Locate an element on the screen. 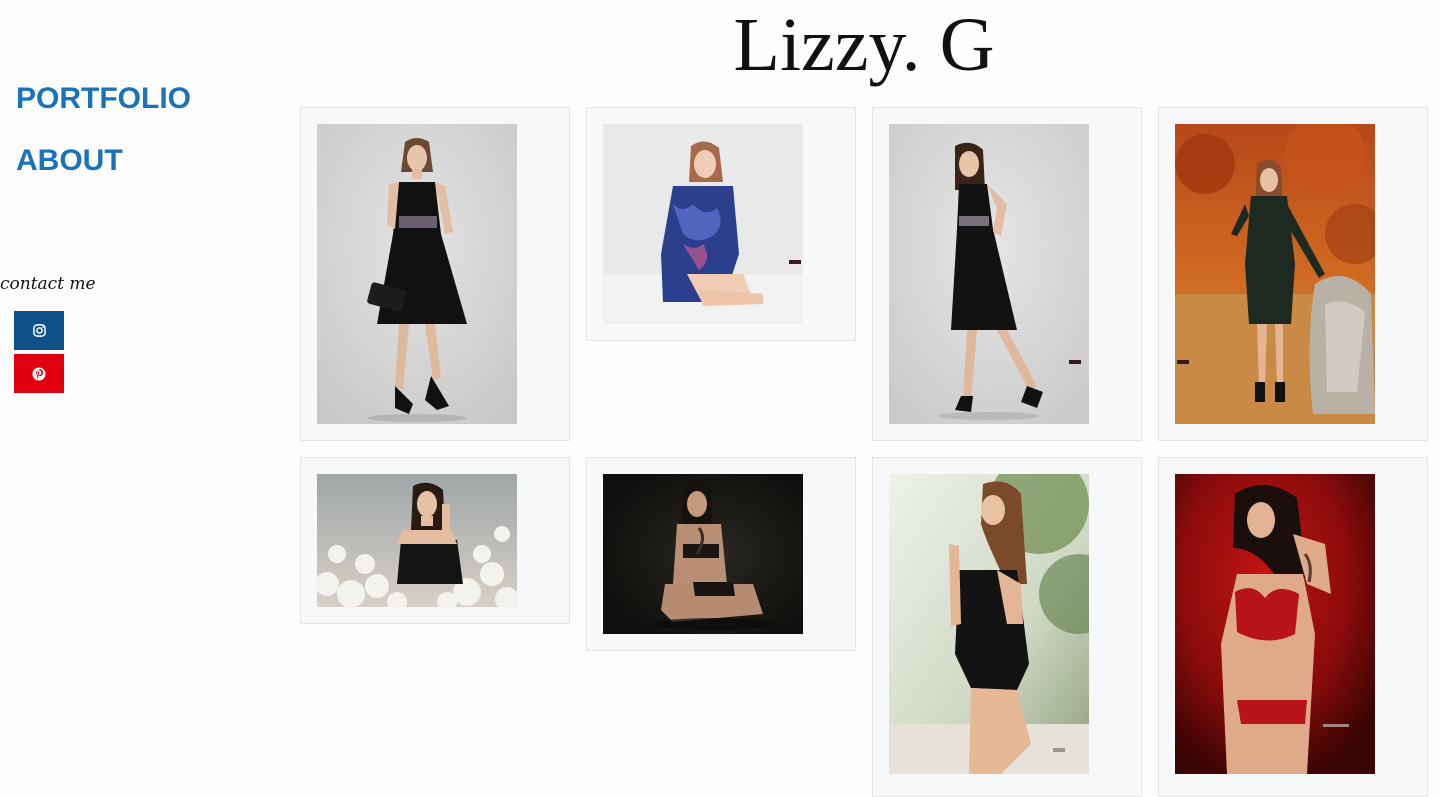 Image resolution: width=1440 pixels, height=797 pixels. instagram-icon is located at coordinates (39, 330).